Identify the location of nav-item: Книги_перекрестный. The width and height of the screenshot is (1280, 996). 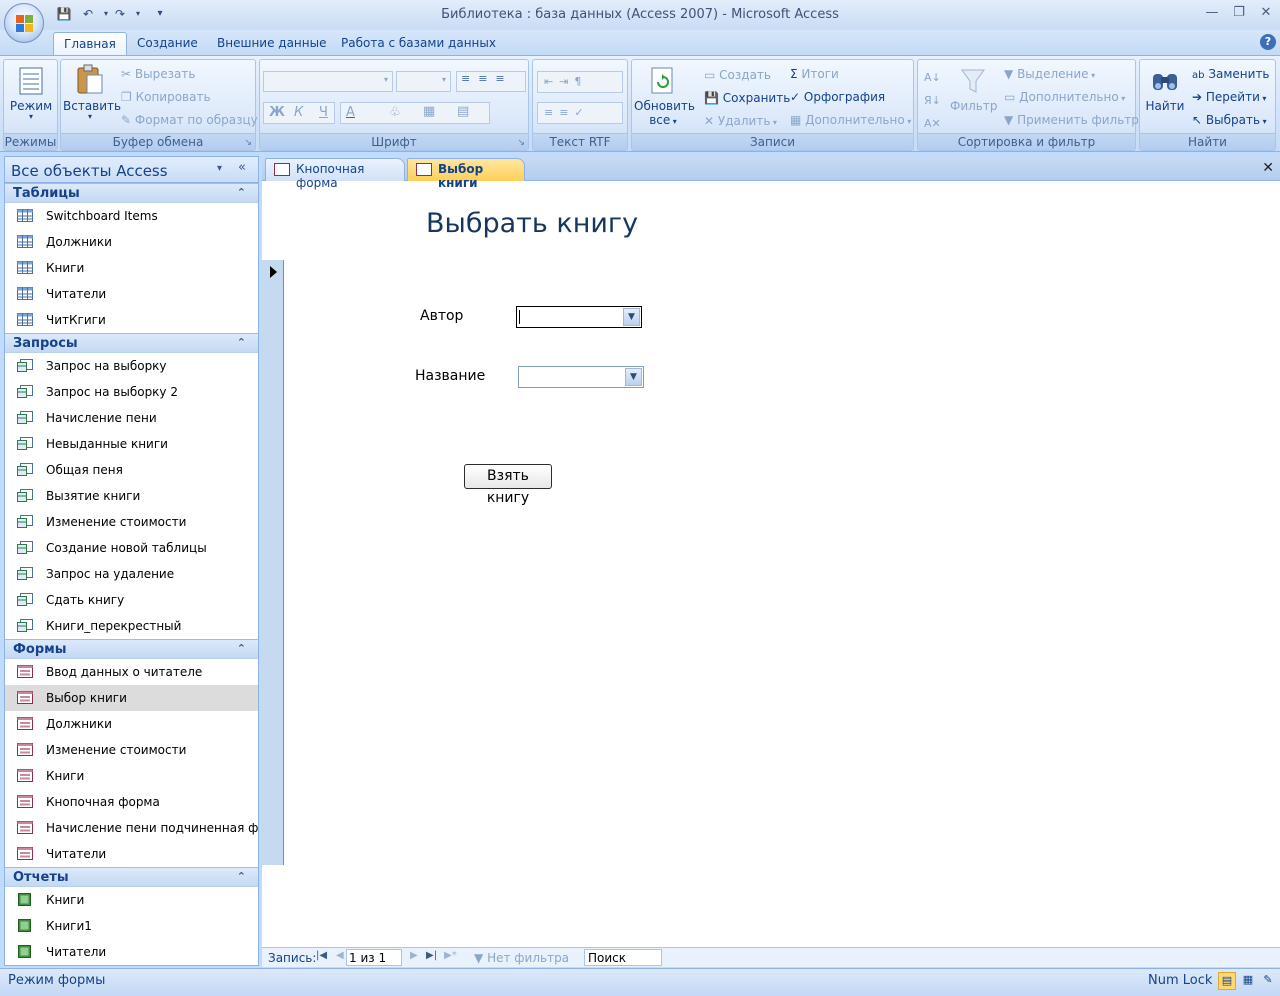
(131, 626).